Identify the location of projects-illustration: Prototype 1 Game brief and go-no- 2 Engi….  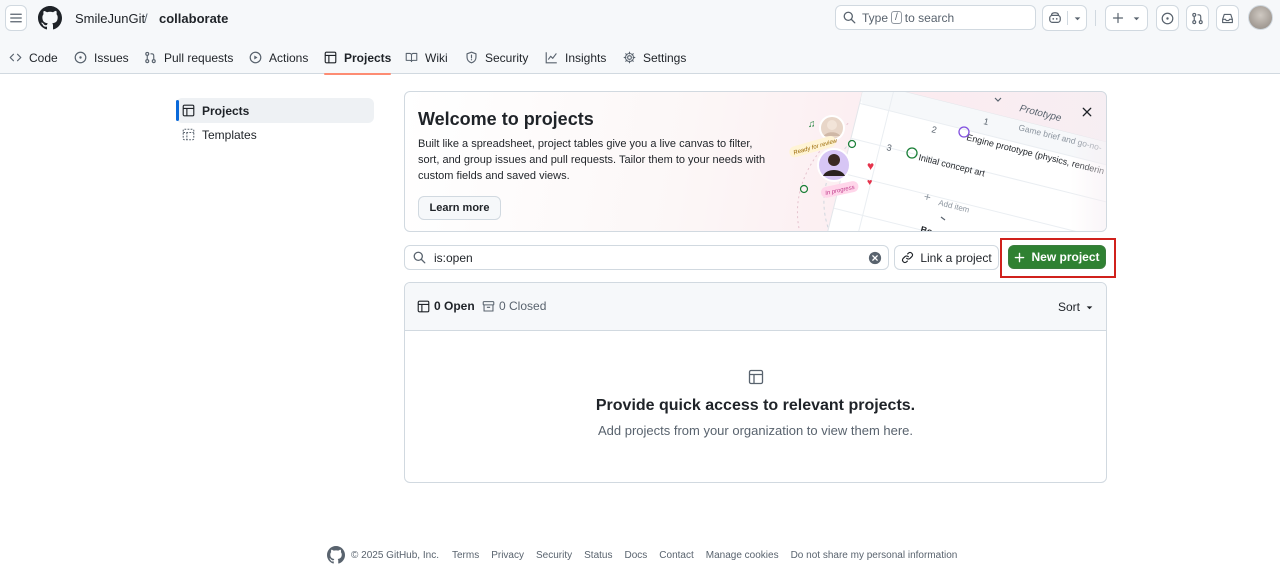
(947, 161).